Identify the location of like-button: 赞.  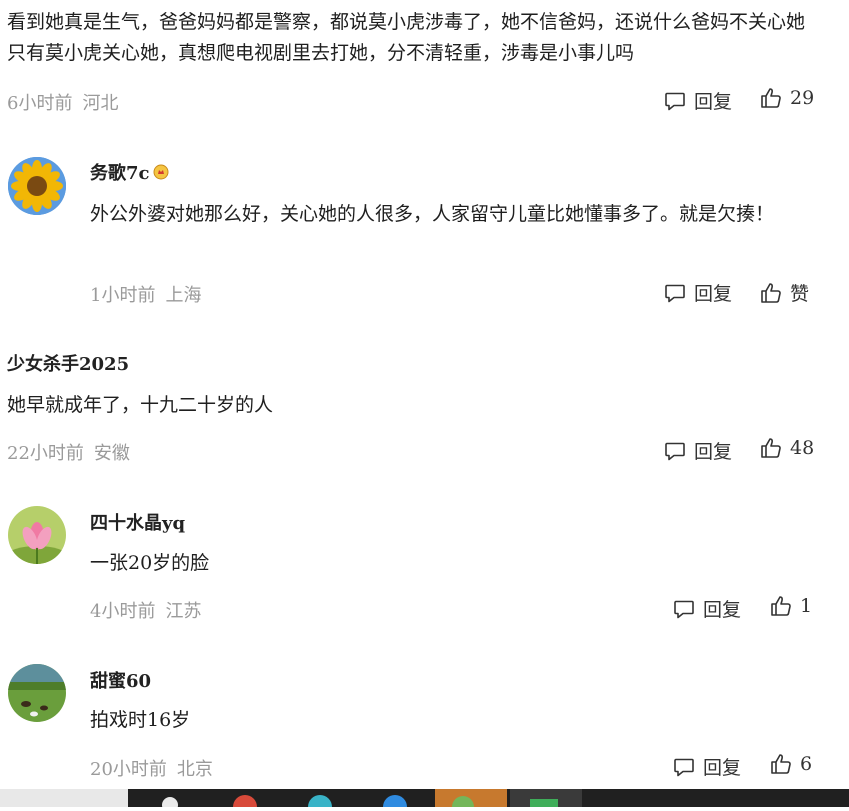
(784, 292).